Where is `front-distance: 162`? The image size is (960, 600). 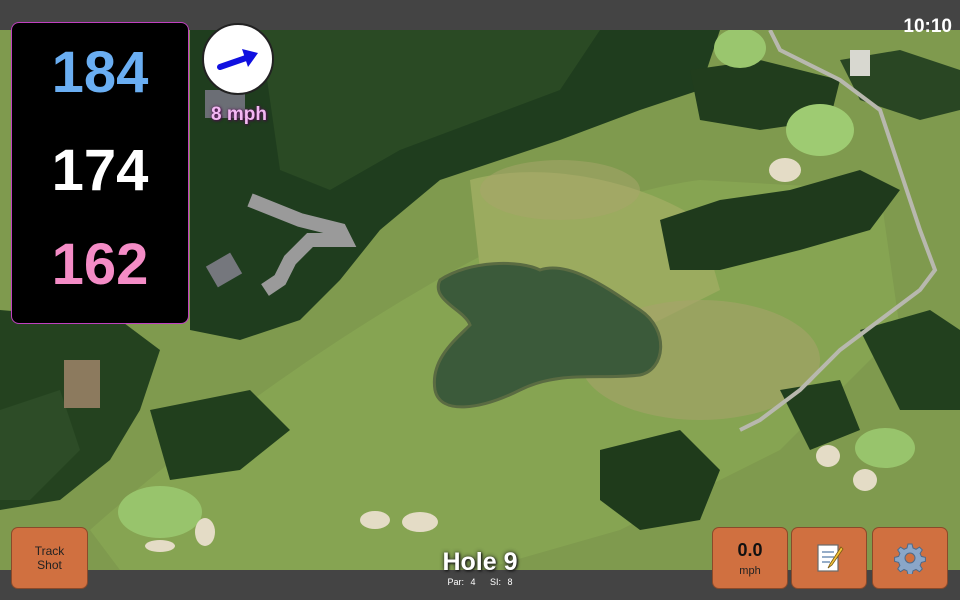
front-distance: 162 is located at coordinates (100, 264).